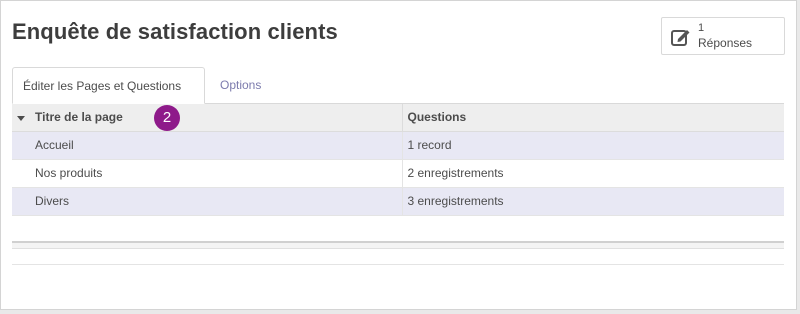 The image size is (800, 314). Describe the element at coordinates (217, 145) in the screenshot. I see `cell-page-title: Accueil` at that location.